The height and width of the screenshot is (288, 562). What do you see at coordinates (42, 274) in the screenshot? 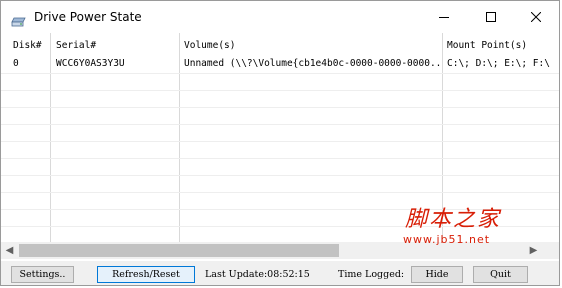
I see `settings-button: Settings..` at bounding box center [42, 274].